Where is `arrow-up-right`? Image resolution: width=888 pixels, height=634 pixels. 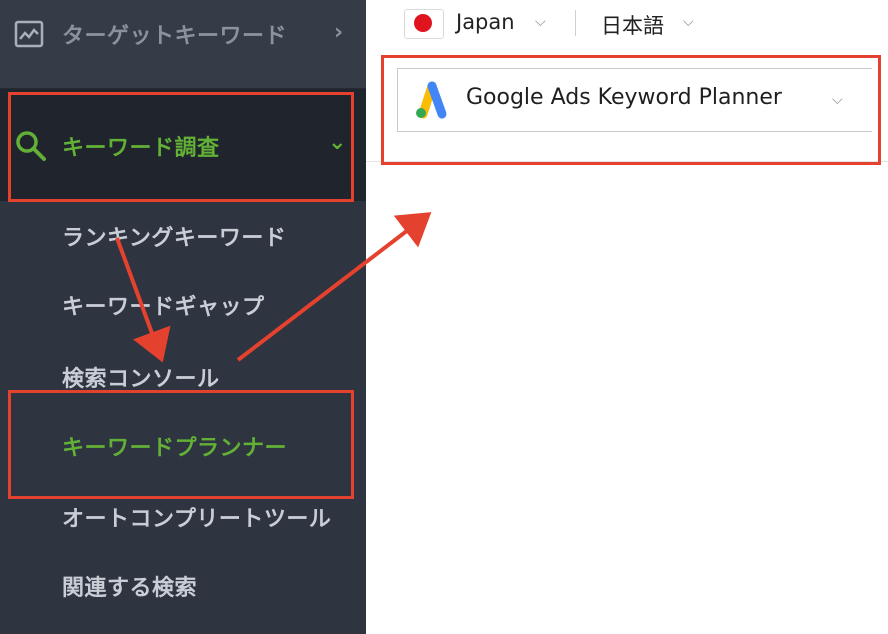 arrow-up-right is located at coordinates (334, 287).